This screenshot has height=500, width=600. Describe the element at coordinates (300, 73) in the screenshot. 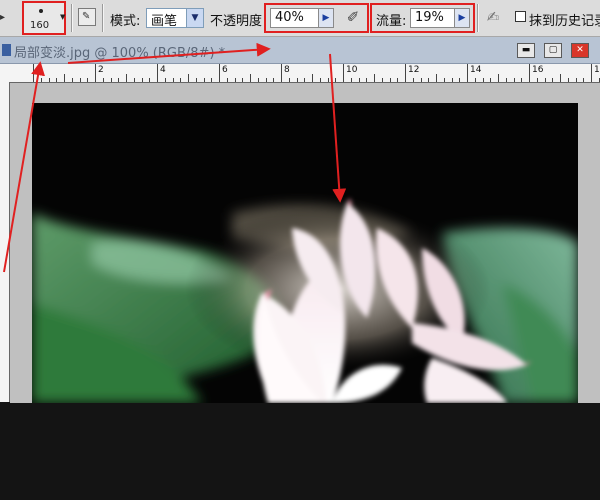

I see `horizontal-ruler: 0 2 4 6 8 10 12 14 16 18` at that location.